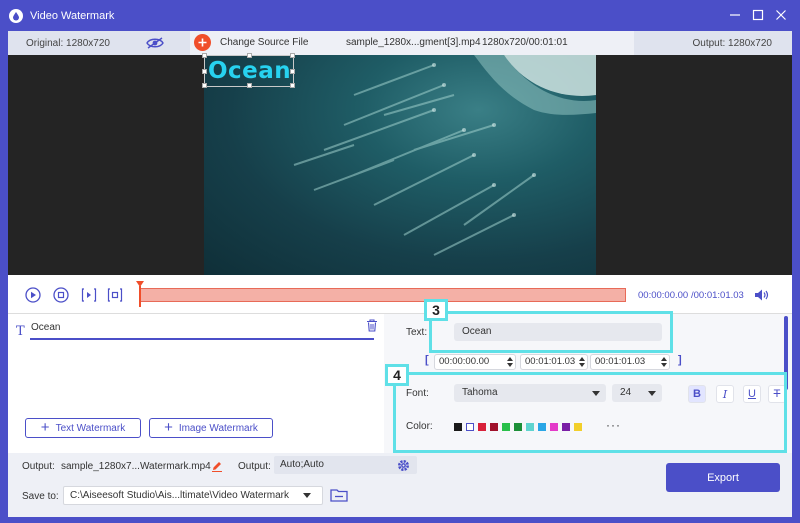 The height and width of the screenshot is (523, 800). Describe the element at coordinates (90, 428) in the screenshot. I see `add-text-watermark-label: Text Watermark` at that location.